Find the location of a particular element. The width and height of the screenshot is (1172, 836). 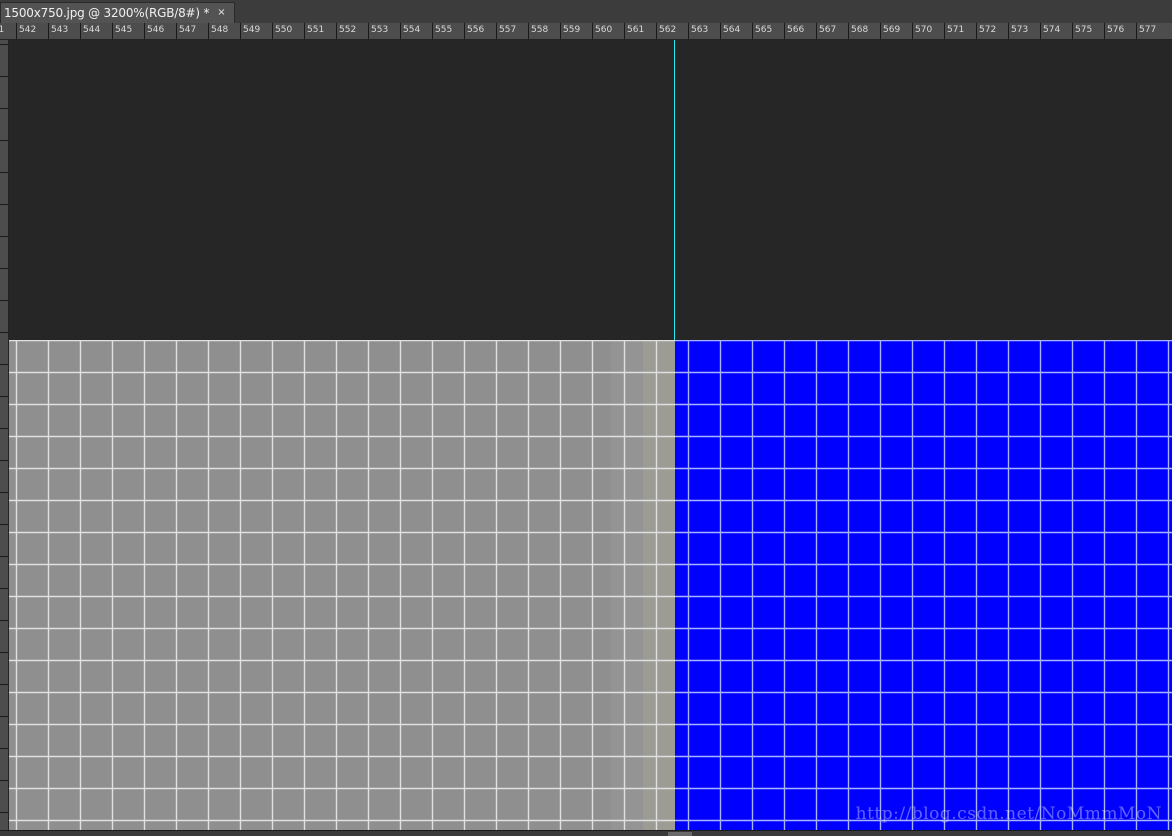

ruler-tick-label: 550 is located at coordinates (284, 30).